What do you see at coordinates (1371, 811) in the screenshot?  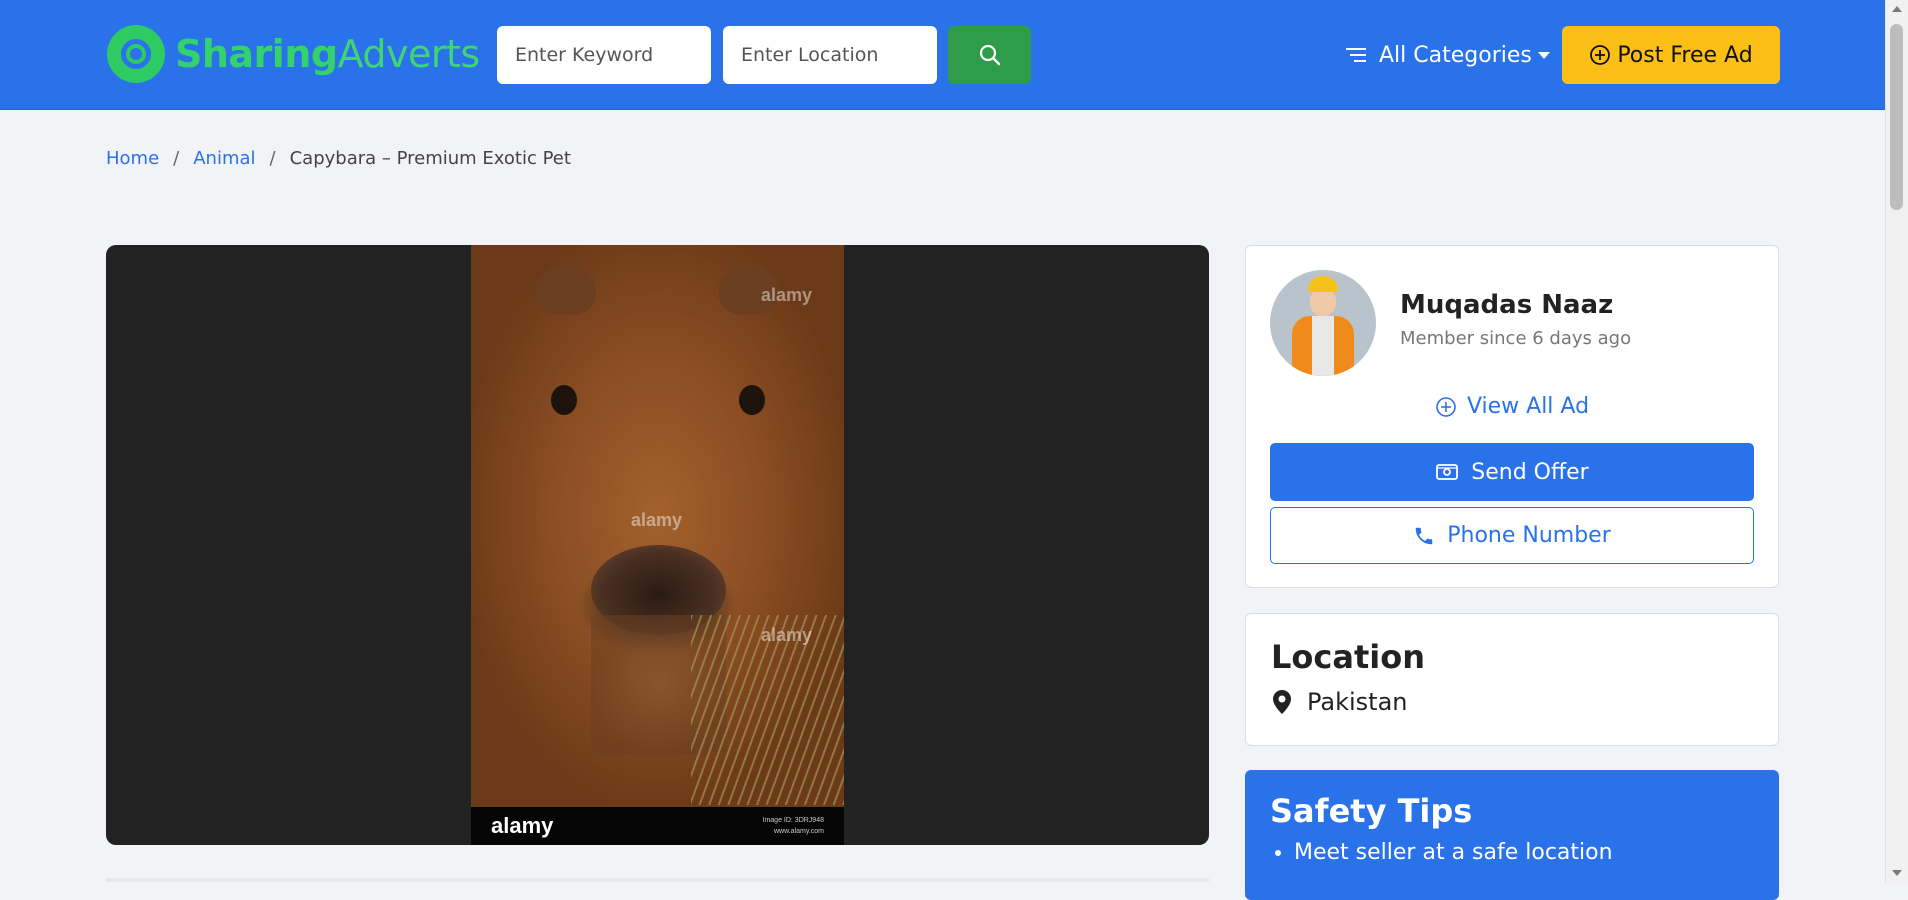 I see `safety-tips-title: Safety Tips` at bounding box center [1371, 811].